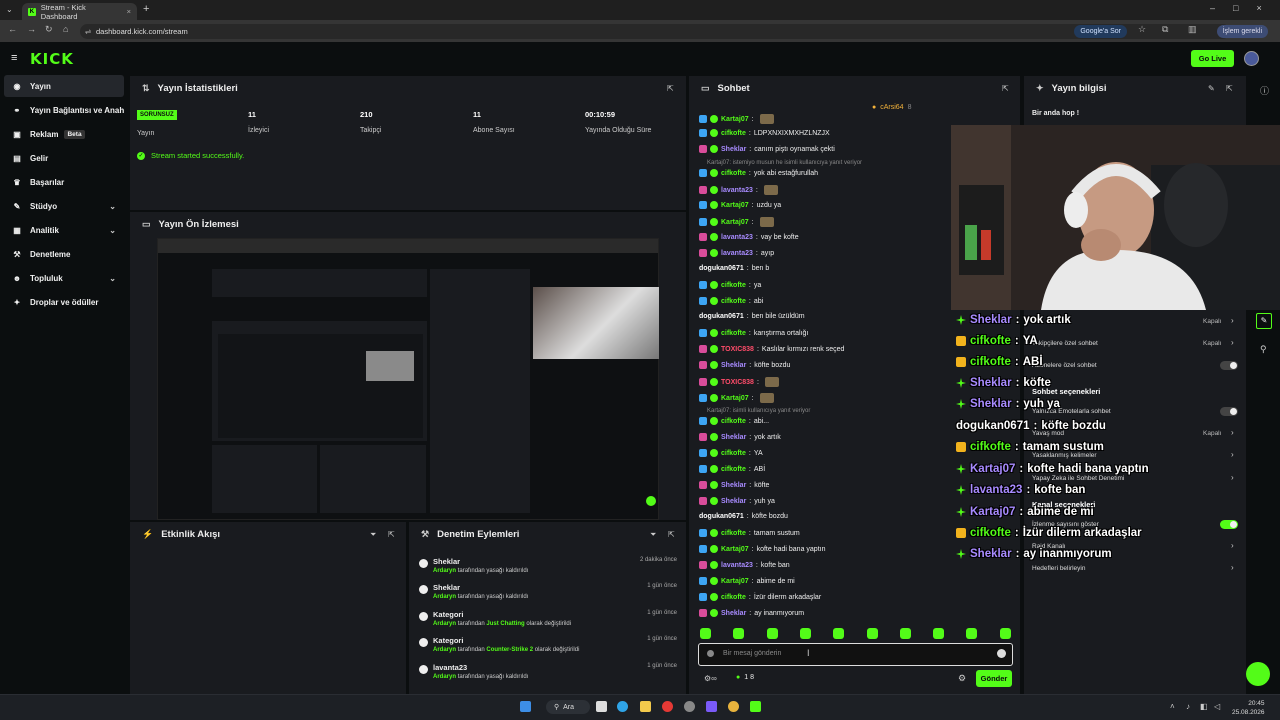  Describe the element at coordinates (1212, 433) in the screenshot. I see `setting-value: Kapalı` at that location.